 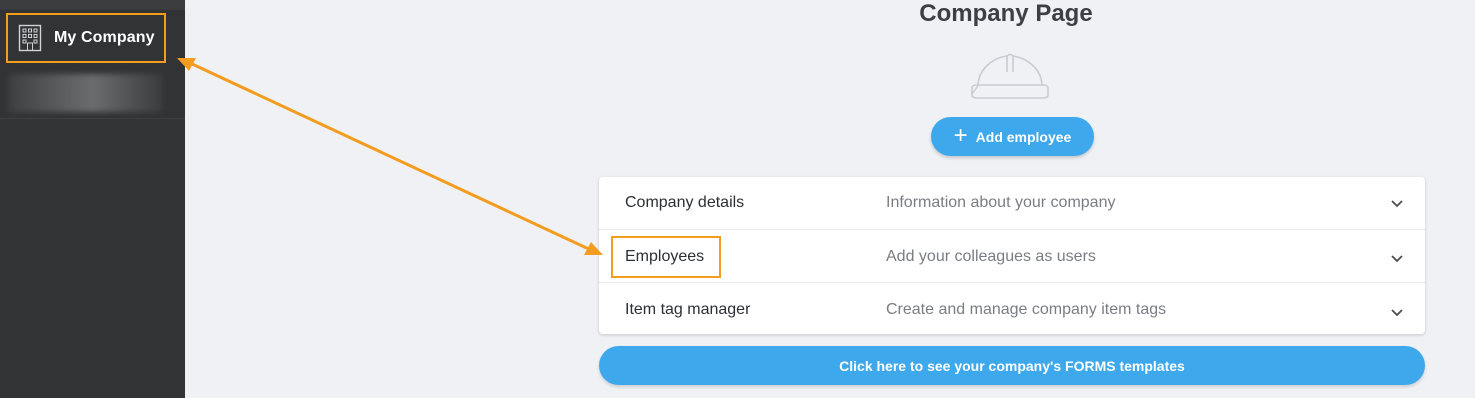 I want to click on section-employees: Employees Add your colleagues as users, so click(x=1012, y=255).